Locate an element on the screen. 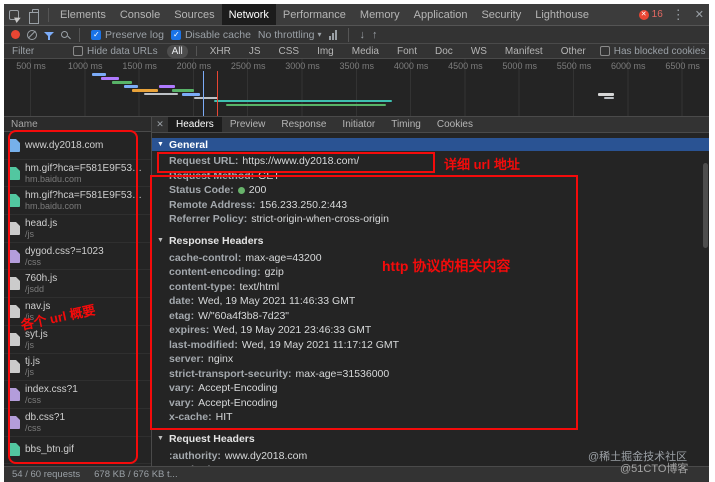 Image resolution: width=715 pixels, height=482 pixels. request-row: dygod.css?=1023/css is located at coordinates (77, 257).